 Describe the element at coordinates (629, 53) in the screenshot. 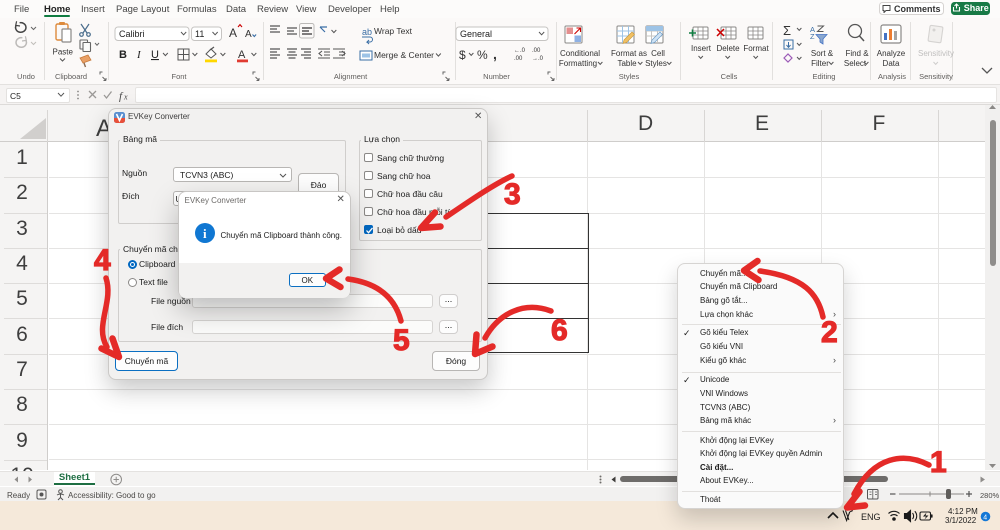

I see `svg-text: Format as` at that location.